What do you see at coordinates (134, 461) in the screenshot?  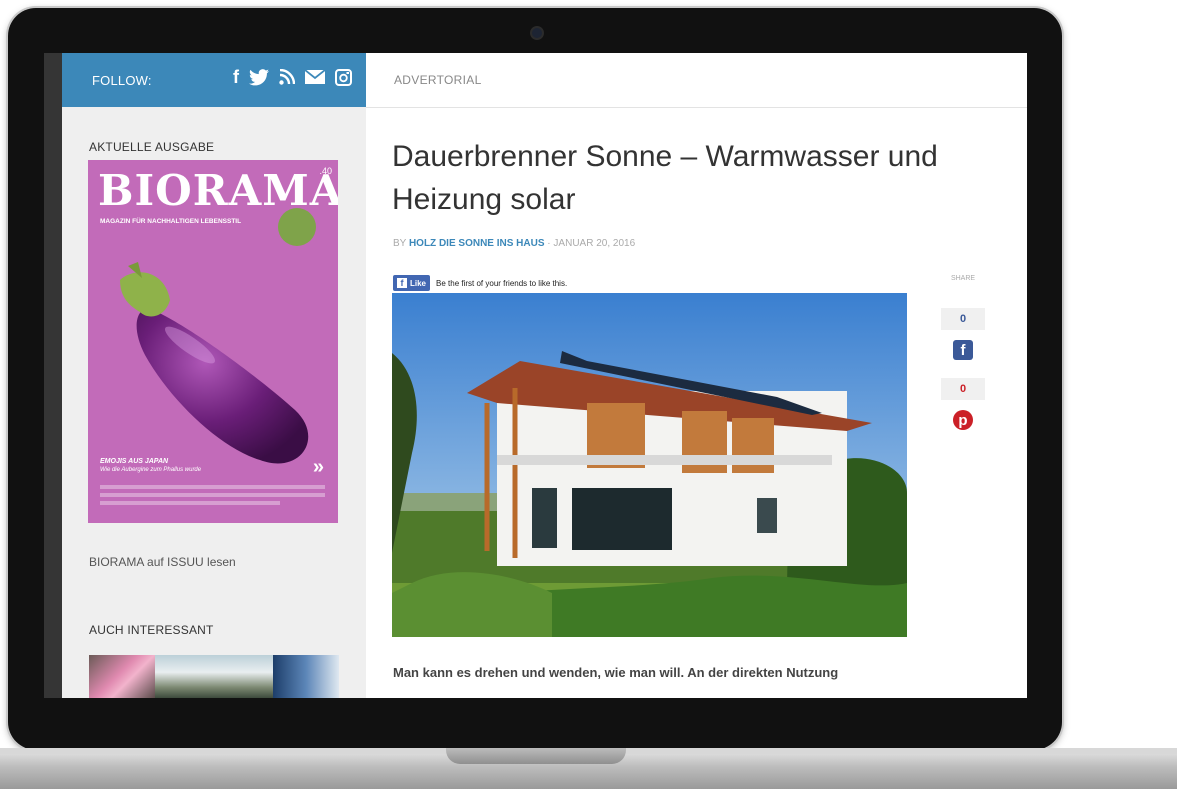 I see `cover-headline: EMOJIS AUS JAPAN` at bounding box center [134, 461].